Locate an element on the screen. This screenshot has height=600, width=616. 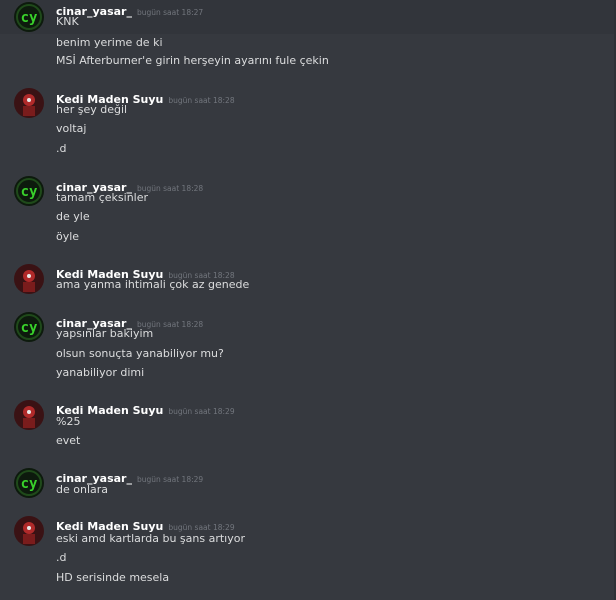
message-text: %25 is located at coordinates (68, 421).